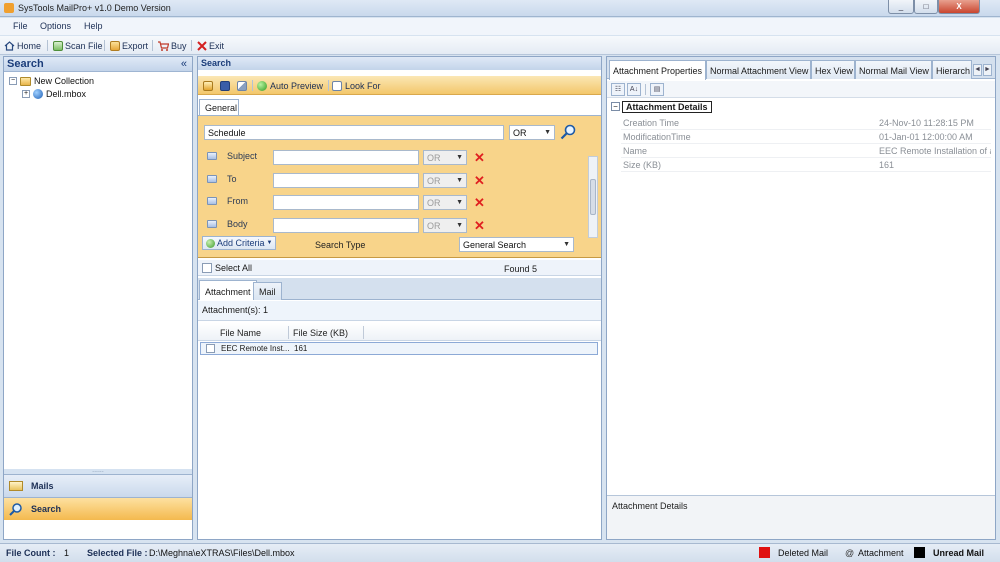 This screenshot has height=562, width=1000. I want to click on tab-scroll-left-button: ◄, so click(977, 70).